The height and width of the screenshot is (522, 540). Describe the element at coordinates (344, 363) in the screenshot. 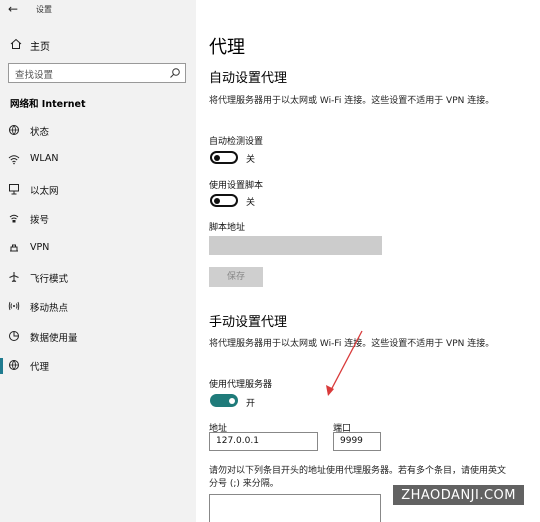

I see `annotation-arrow` at that location.